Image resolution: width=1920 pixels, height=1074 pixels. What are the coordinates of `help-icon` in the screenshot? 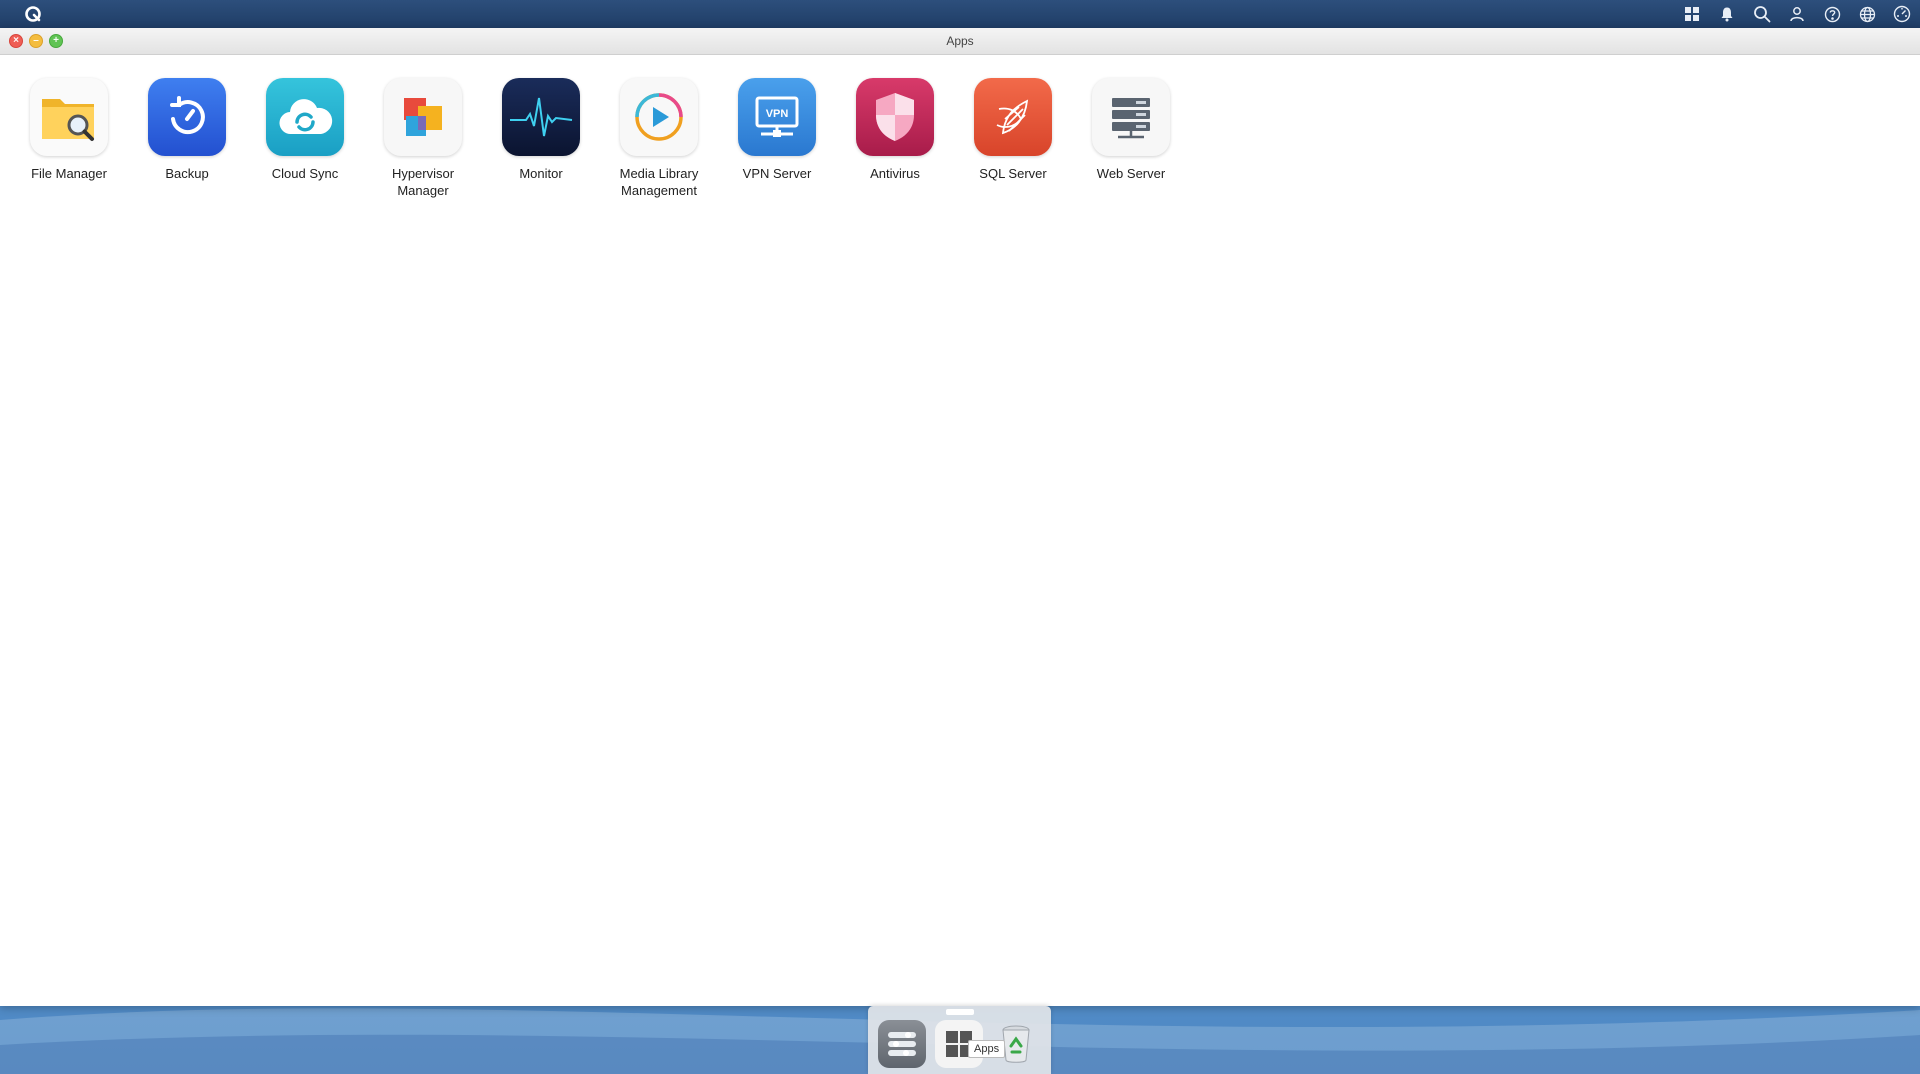 It's located at (1832, 14).